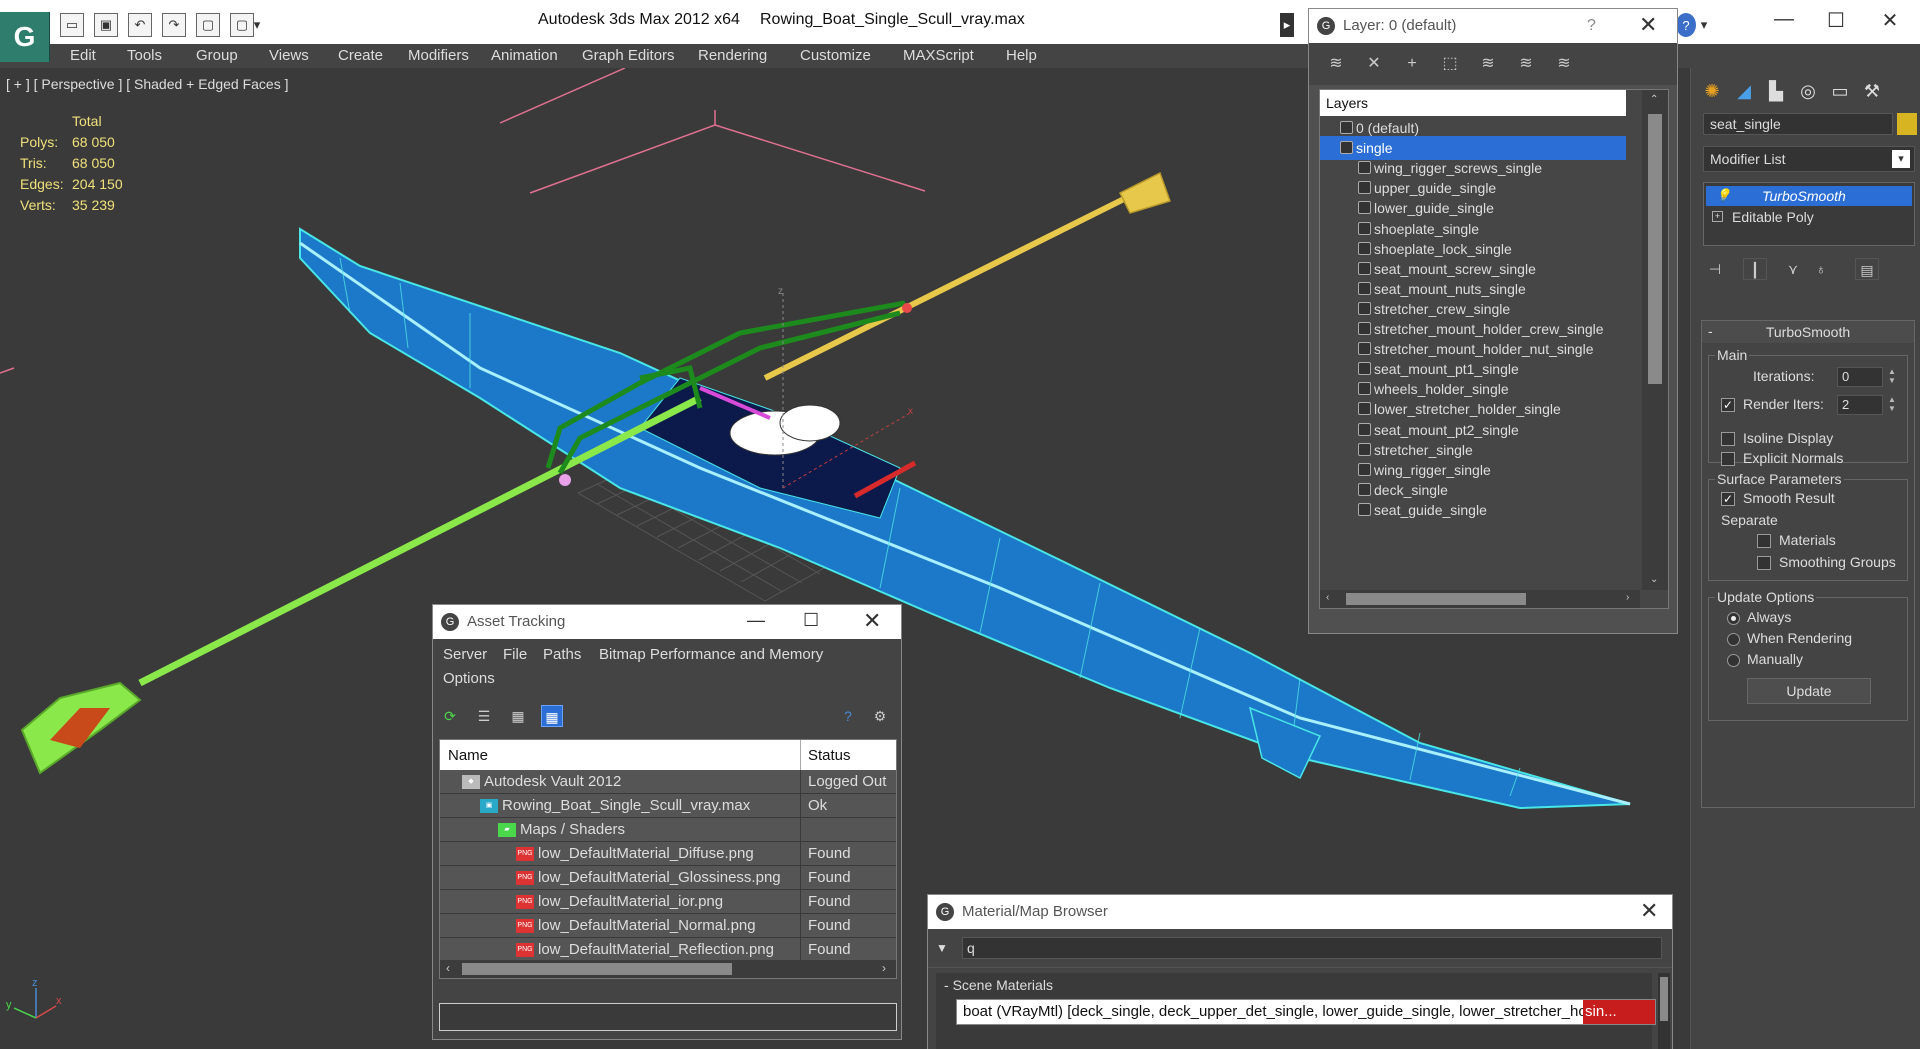 Image resolution: width=1920 pixels, height=1049 pixels. What do you see at coordinates (711, 654) in the screenshot?
I see `menu-bitmap-performance: Bitmap Performance and Memory` at bounding box center [711, 654].